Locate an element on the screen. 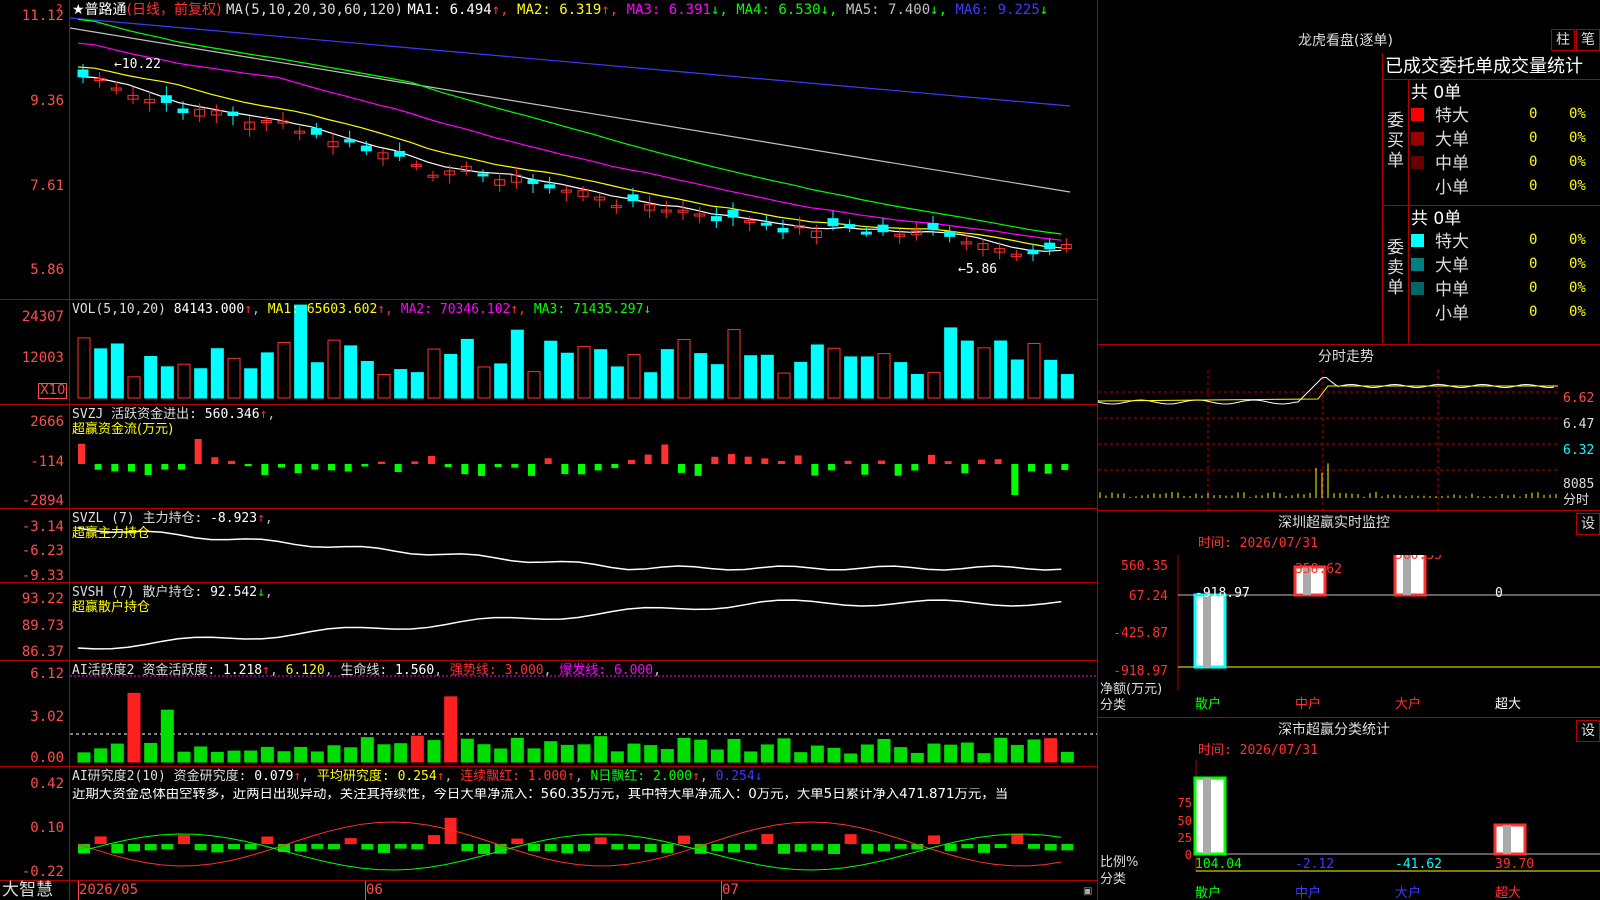 The width and height of the screenshot is (1600, 900). ai2-avg-value: 0.254 is located at coordinates (417, 776).